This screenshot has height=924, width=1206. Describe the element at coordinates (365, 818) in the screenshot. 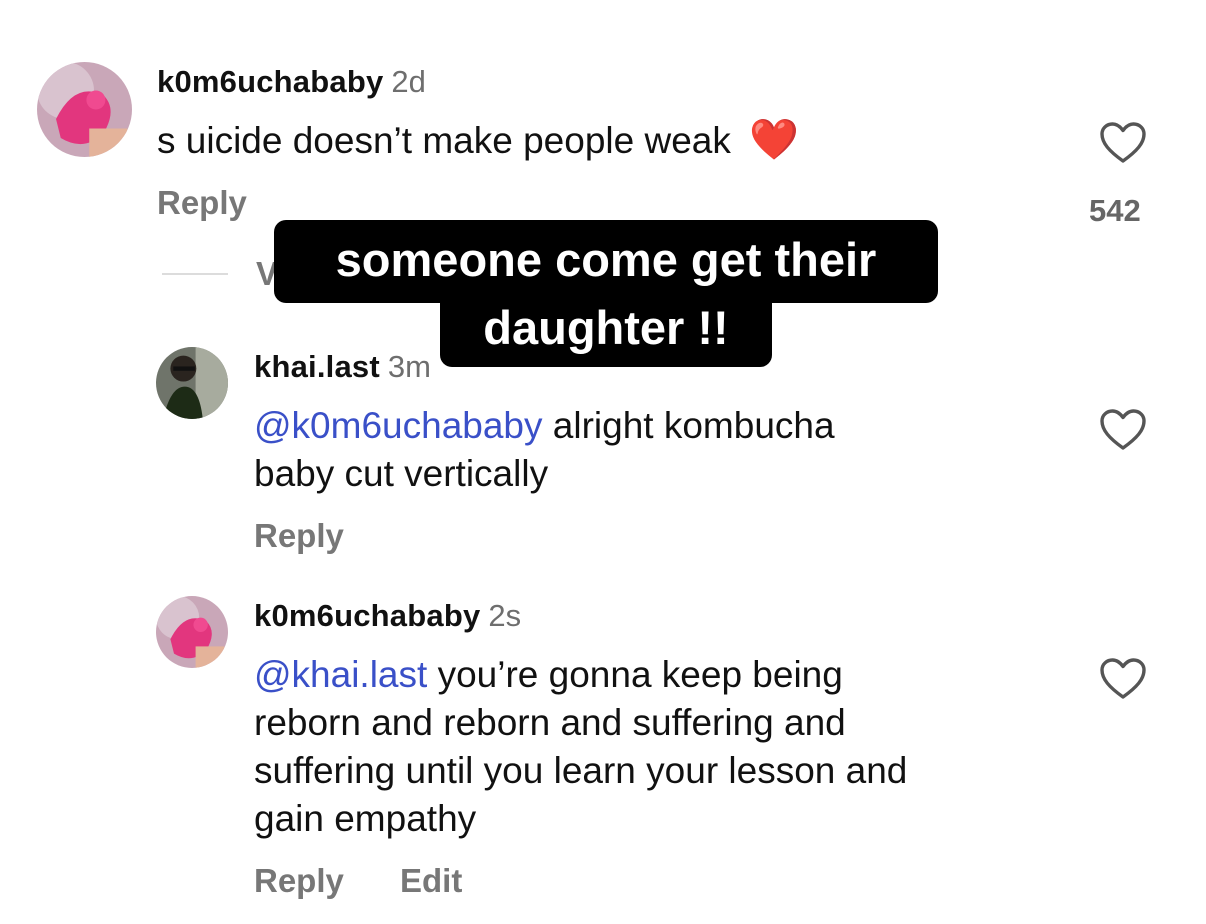

I see `comment-body: gain empathy` at that location.